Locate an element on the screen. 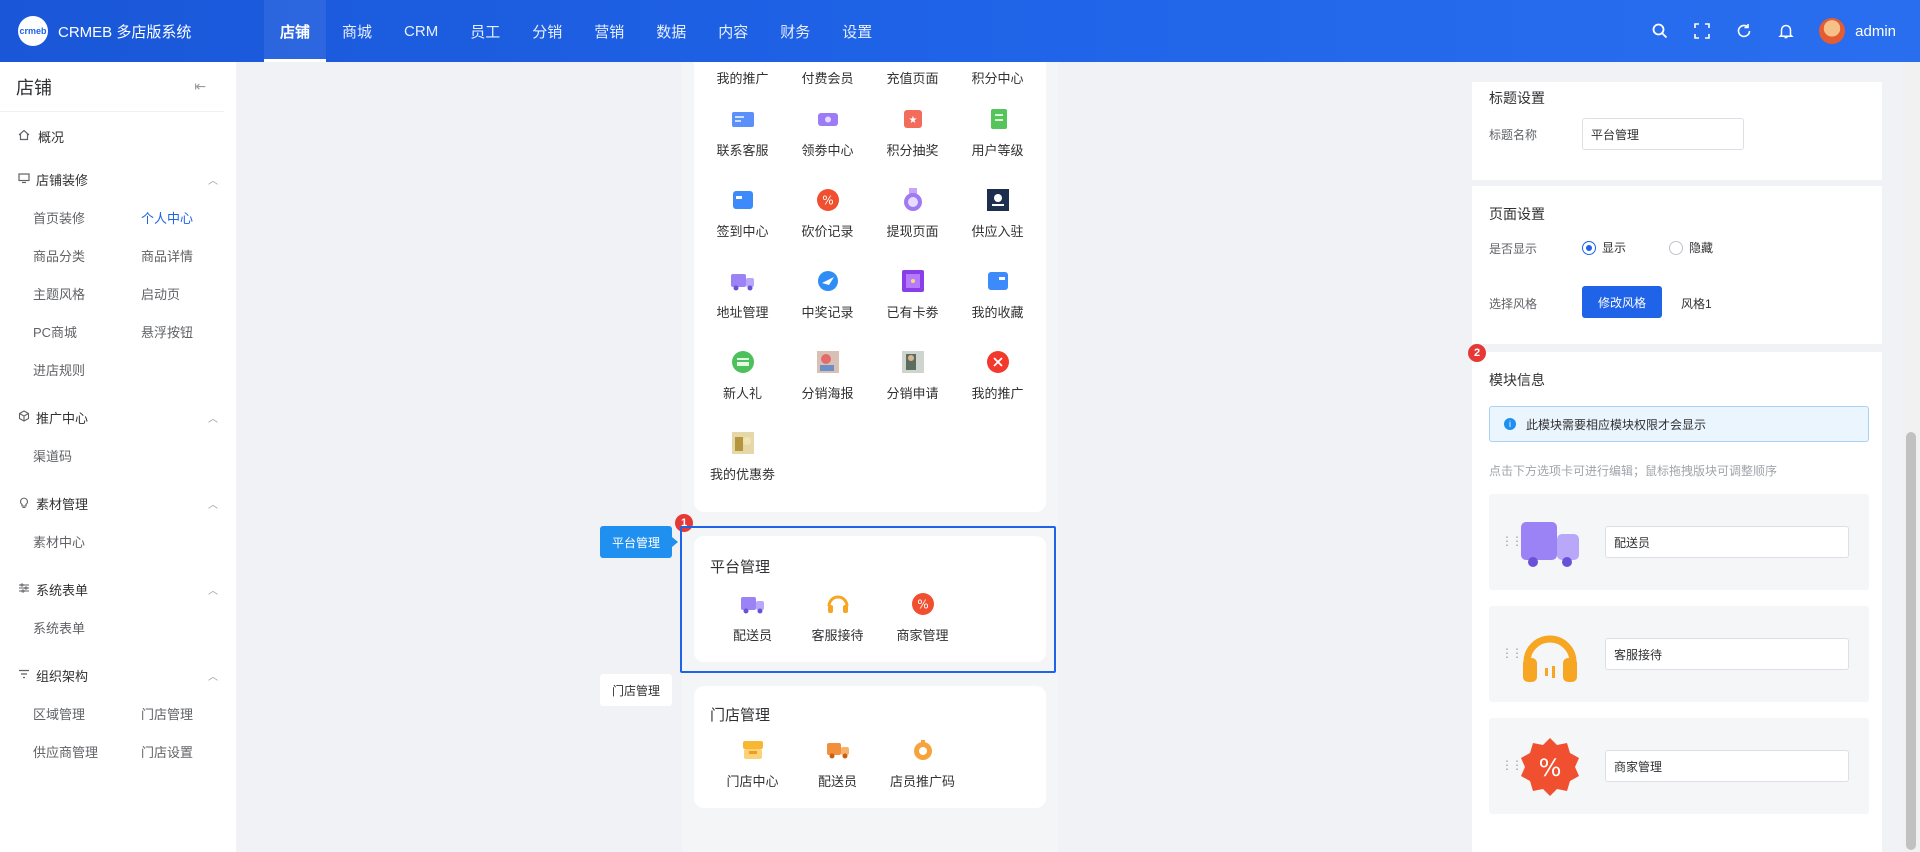 This screenshot has height=852, width=1920. sidebar-item-material-center: 素材中心 is located at coordinates (87, 541).